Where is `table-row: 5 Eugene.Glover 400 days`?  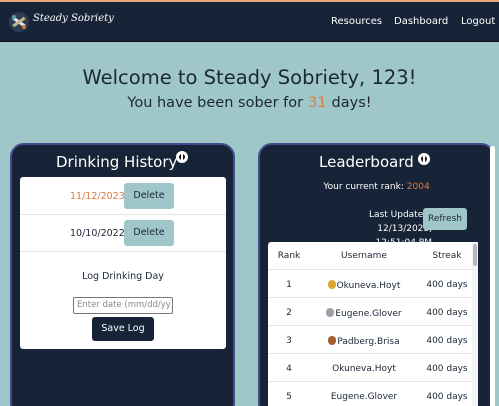
table-row: 5 Eugene.Glover 400 days is located at coordinates (373, 394).